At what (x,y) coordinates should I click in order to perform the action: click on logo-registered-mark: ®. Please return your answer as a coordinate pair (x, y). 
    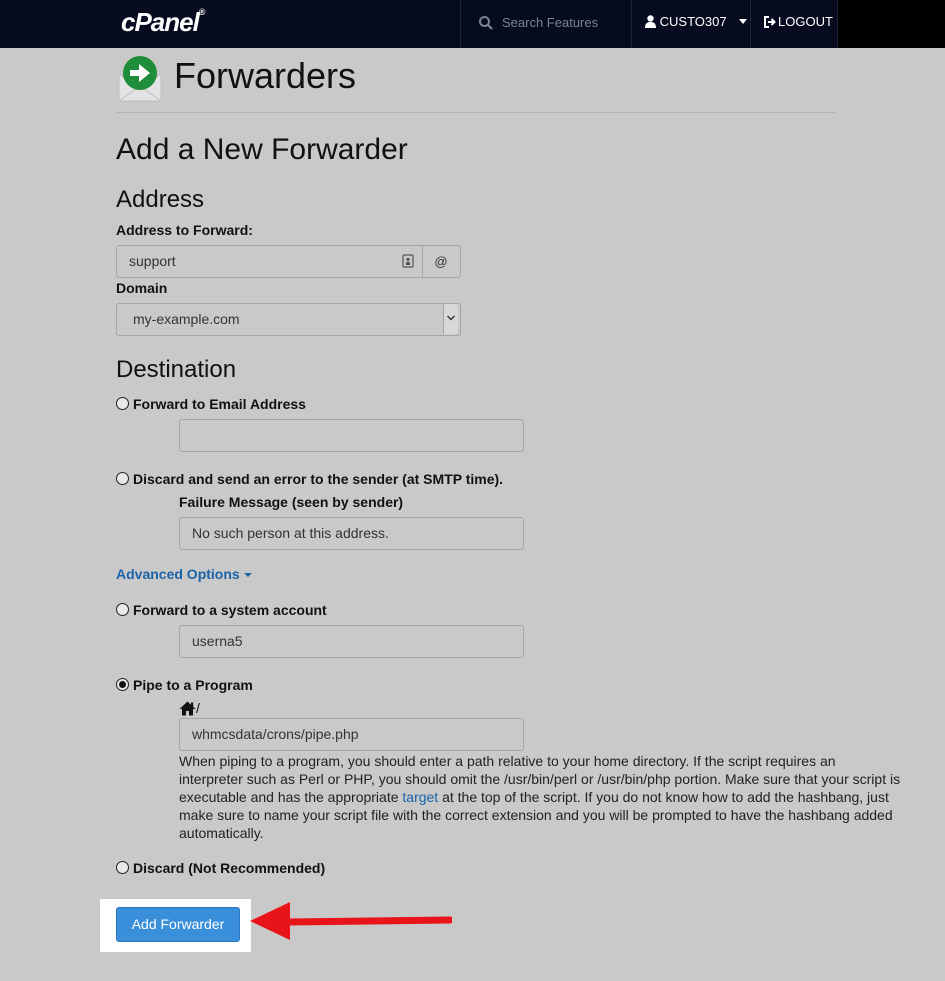
    Looking at the image, I should click on (202, 12).